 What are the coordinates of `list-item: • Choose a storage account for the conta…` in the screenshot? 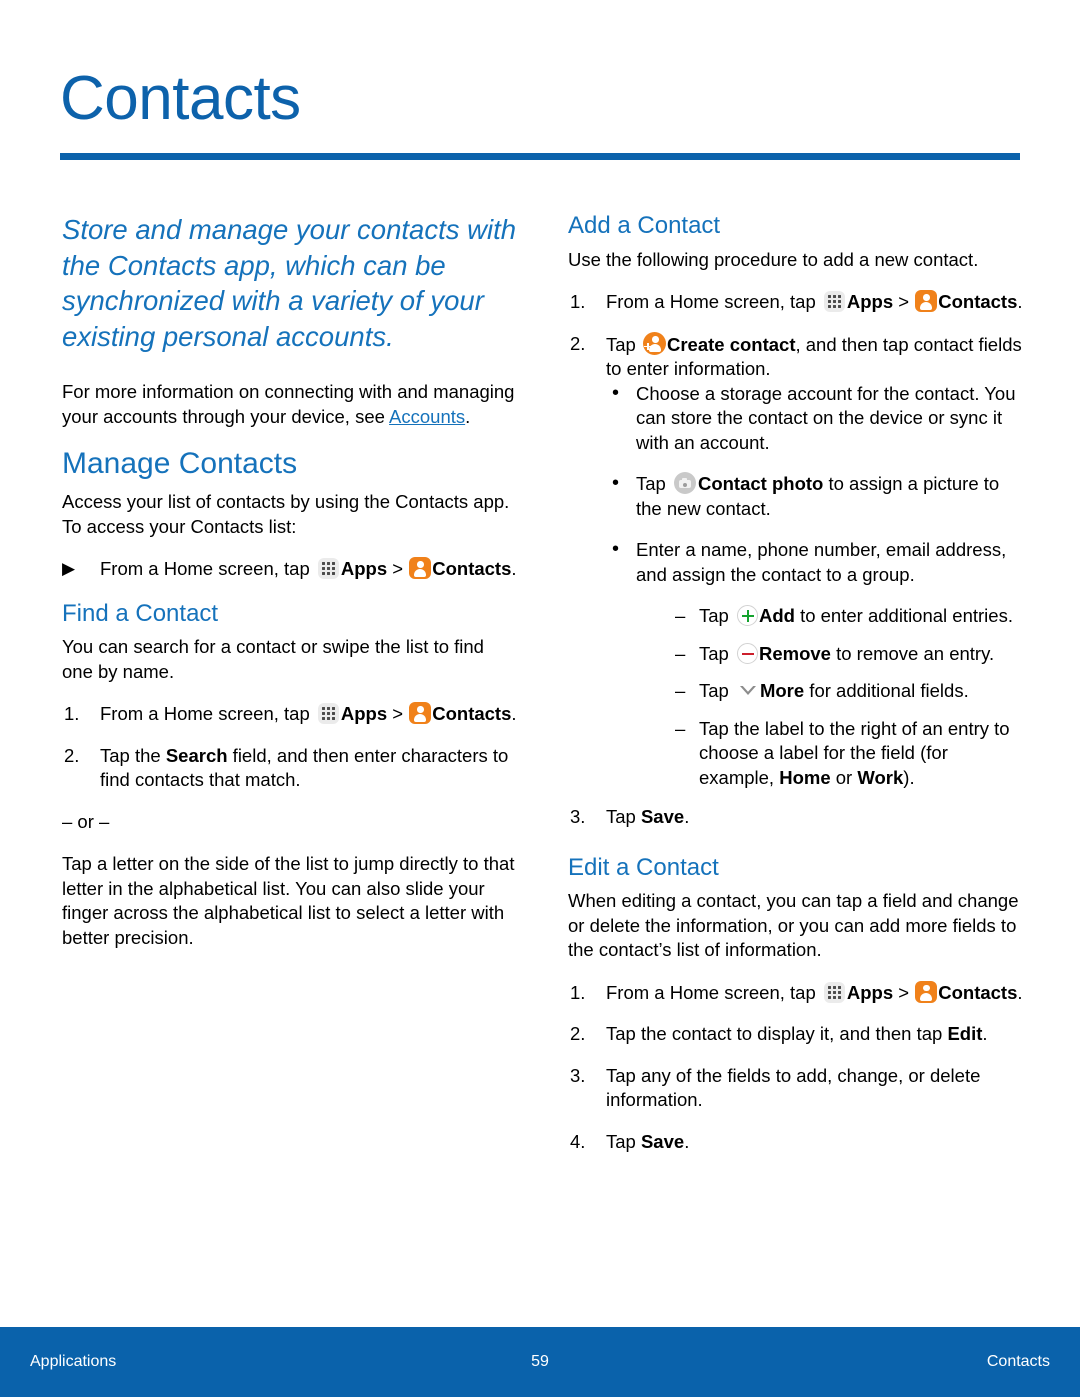 It's located at (814, 419).